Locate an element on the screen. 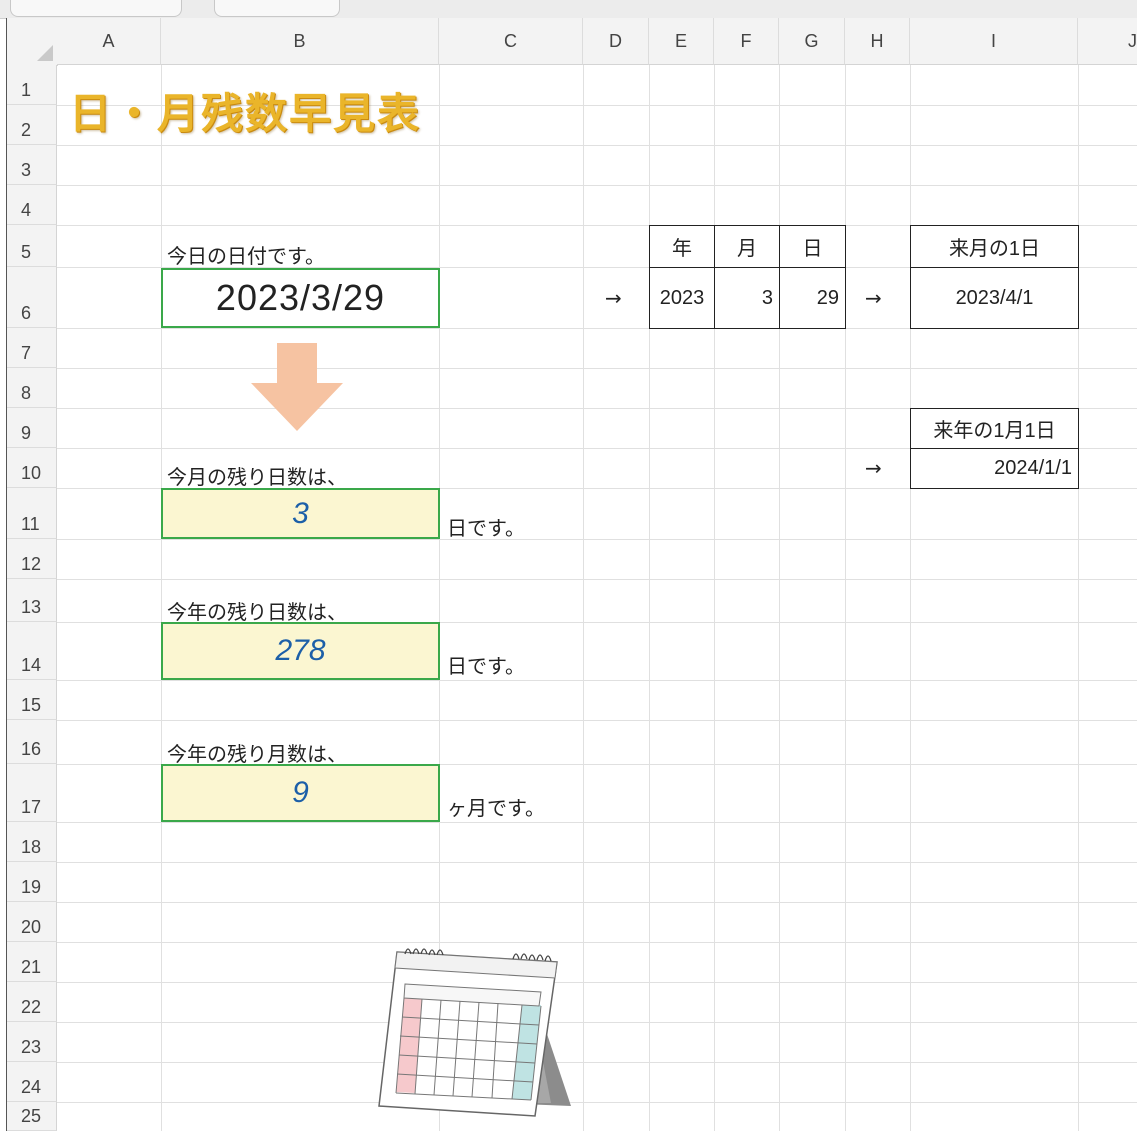 The image size is (1137, 1131). today-label: 今日の日付です。 is located at coordinates (246, 256).